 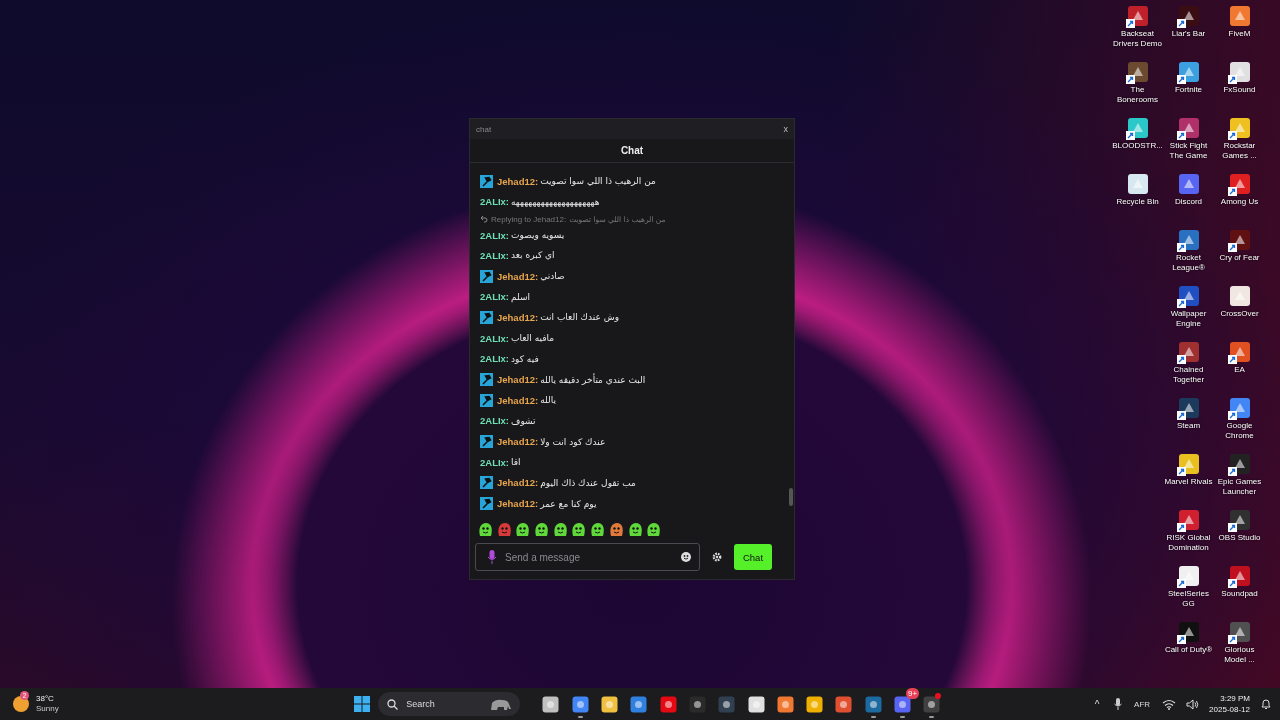 I want to click on desktop-shortcut: Soundpad, so click(x=1239, y=592).